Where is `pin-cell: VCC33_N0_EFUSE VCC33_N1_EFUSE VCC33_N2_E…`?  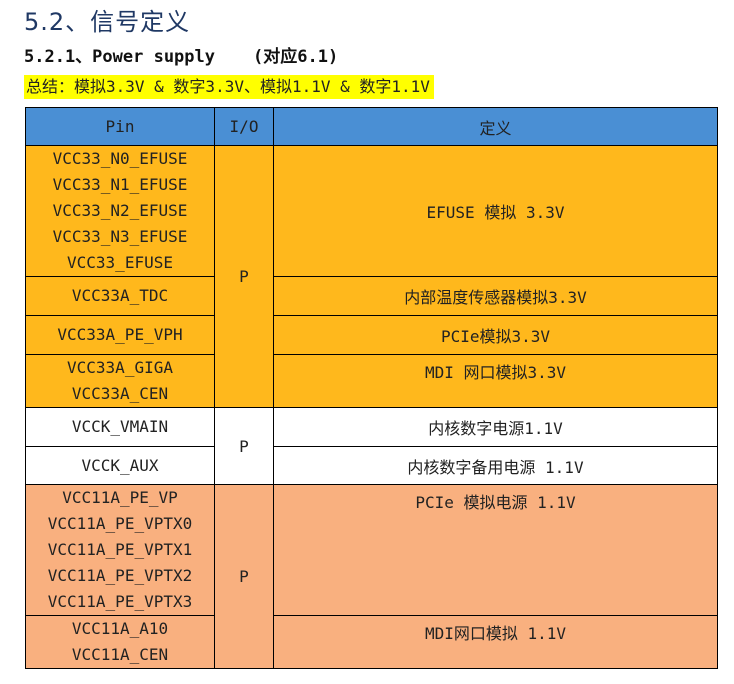 pin-cell: VCC33_N0_EFUSE VCC33_N1_EFUSE VCC33_N2_E… is located at coordinates (120, 211).